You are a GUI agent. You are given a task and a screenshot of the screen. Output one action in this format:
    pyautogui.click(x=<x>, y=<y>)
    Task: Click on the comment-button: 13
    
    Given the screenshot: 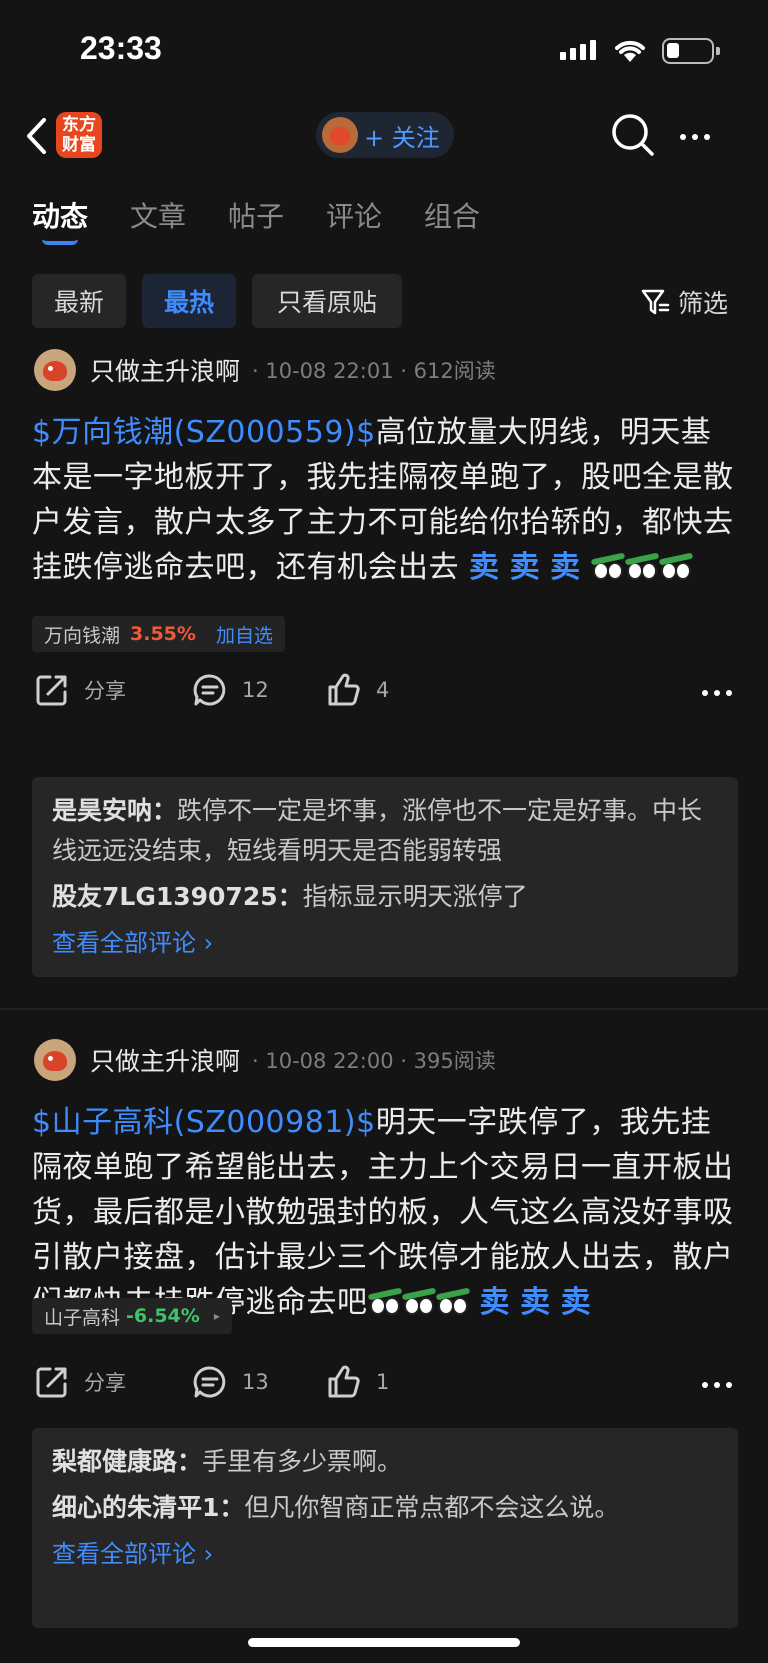 What is the action you would take?
    pyautogui.click(x=230, y=1382)
    